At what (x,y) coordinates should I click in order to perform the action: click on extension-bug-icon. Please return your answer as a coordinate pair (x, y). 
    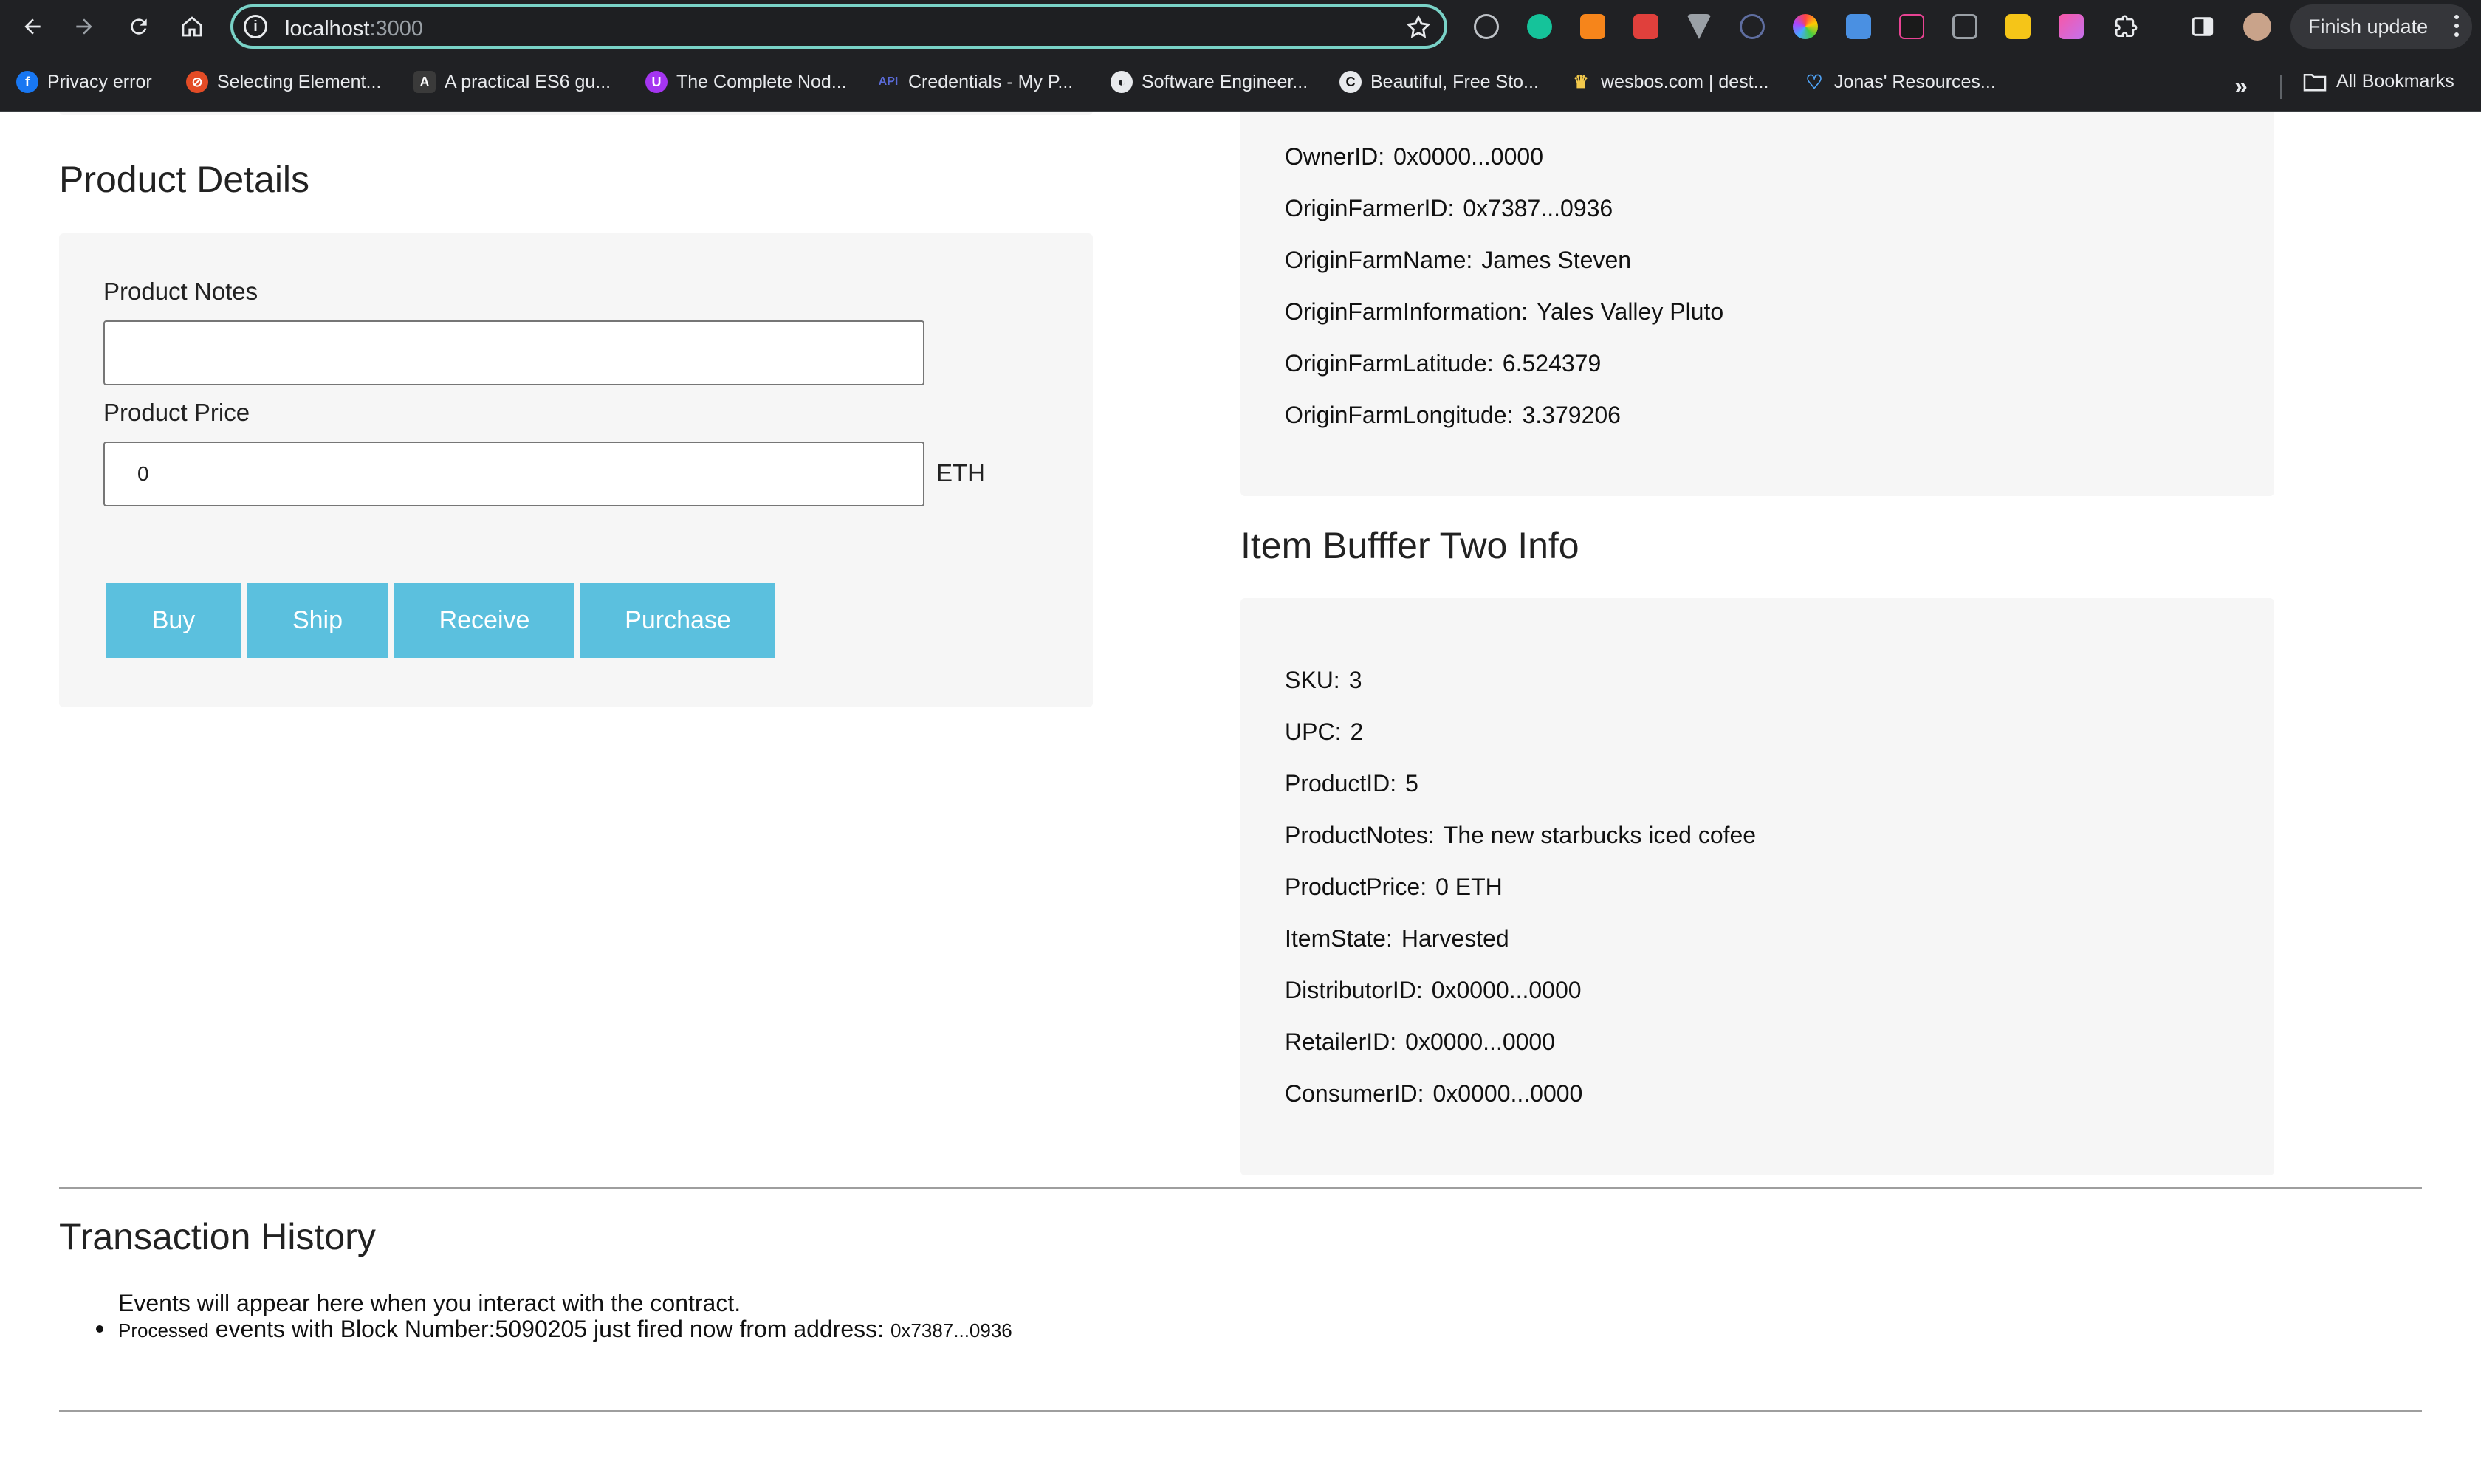
    Looking at the image, I should click on (1645, 26).